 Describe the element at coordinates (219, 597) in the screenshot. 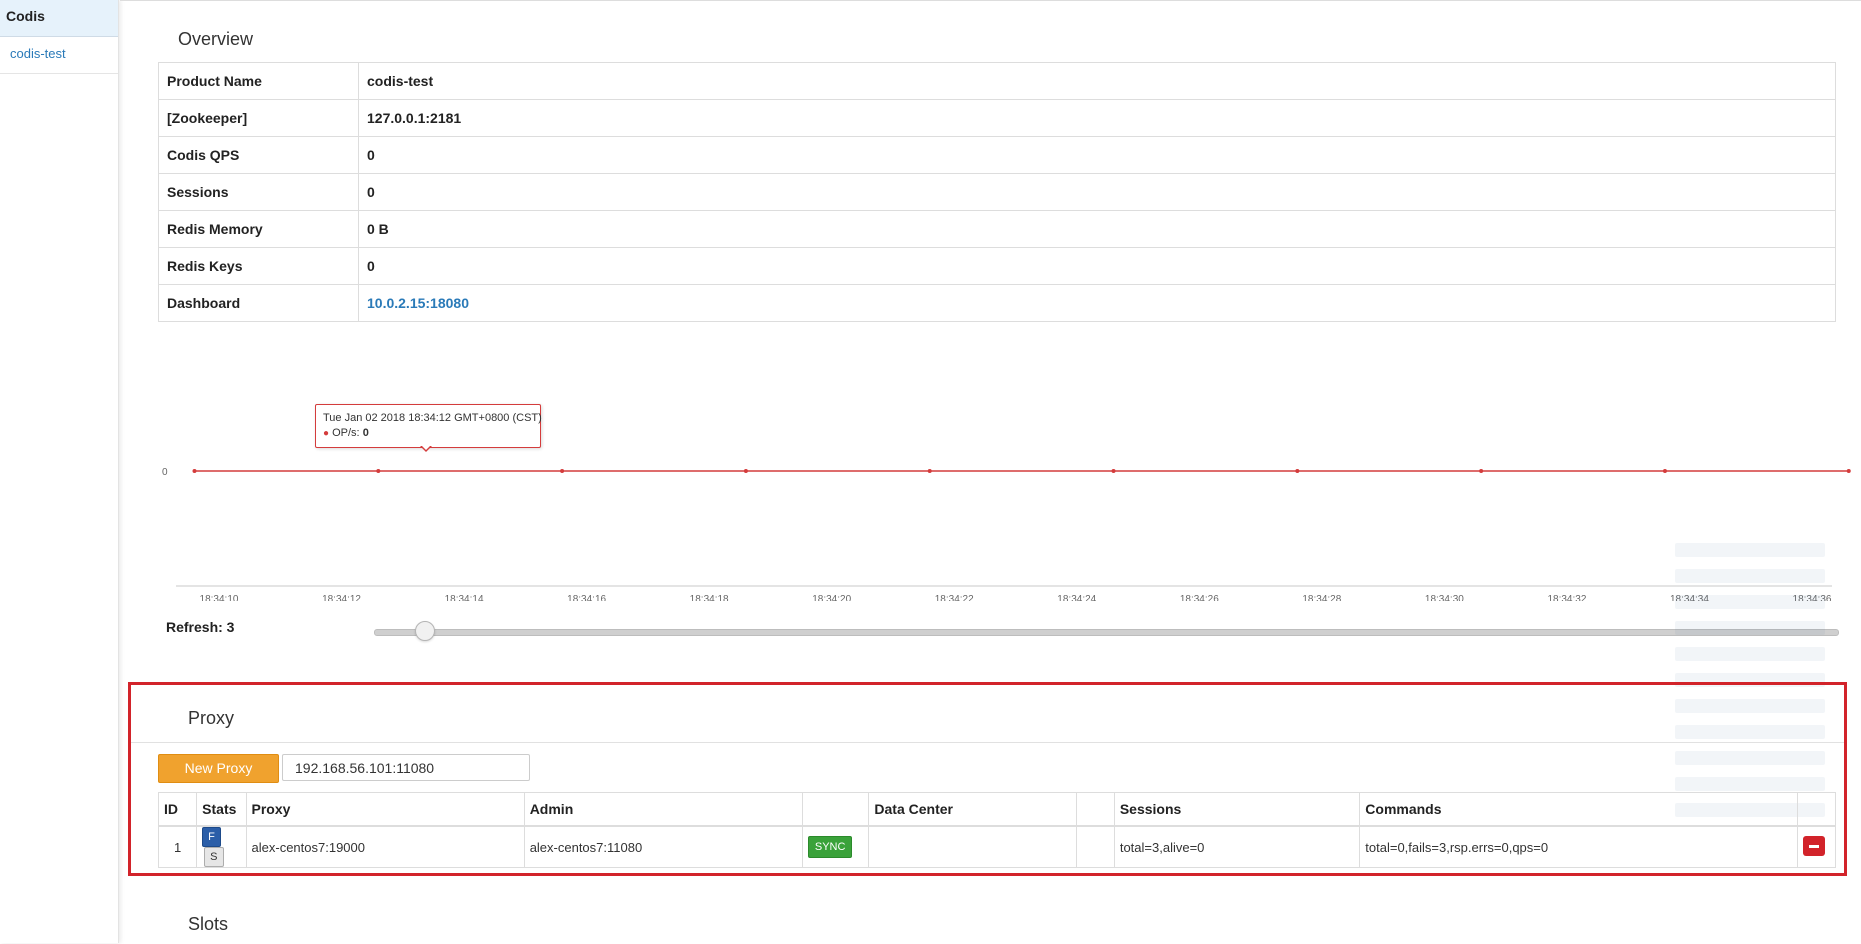

I see `x-tick-label: 18:34:10` at that location.